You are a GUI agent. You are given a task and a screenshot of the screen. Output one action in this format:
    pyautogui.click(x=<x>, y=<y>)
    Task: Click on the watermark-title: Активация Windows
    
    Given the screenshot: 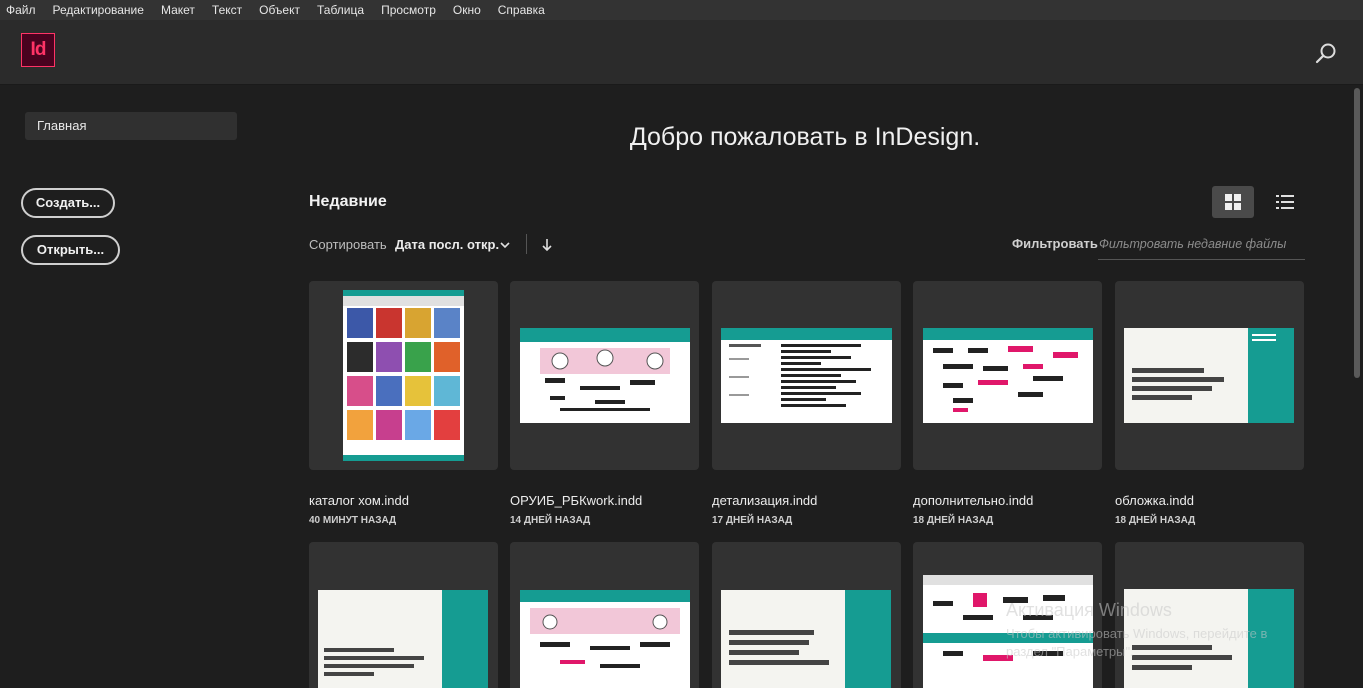 What is the action you would take?
    pyautogui.click(x=1089, y=610)
    